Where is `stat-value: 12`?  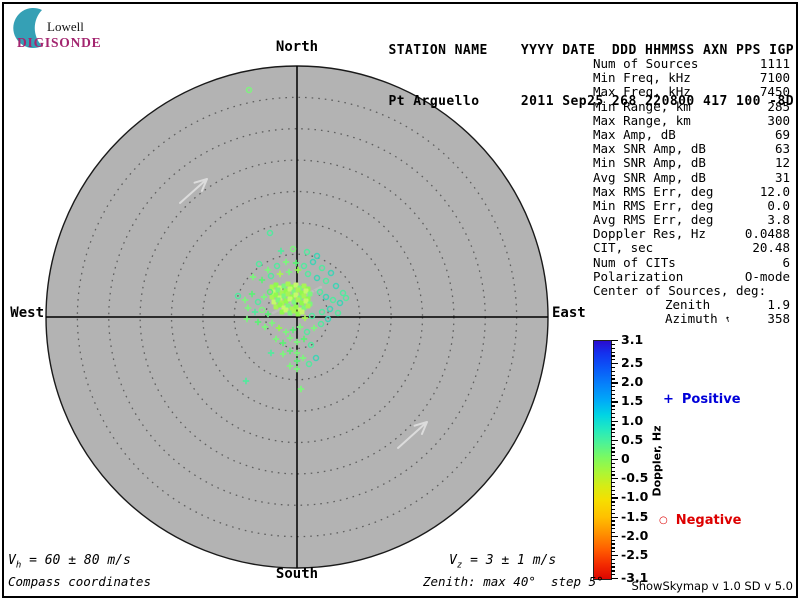 stat-value: 12 is located at coordinates (782, 163).